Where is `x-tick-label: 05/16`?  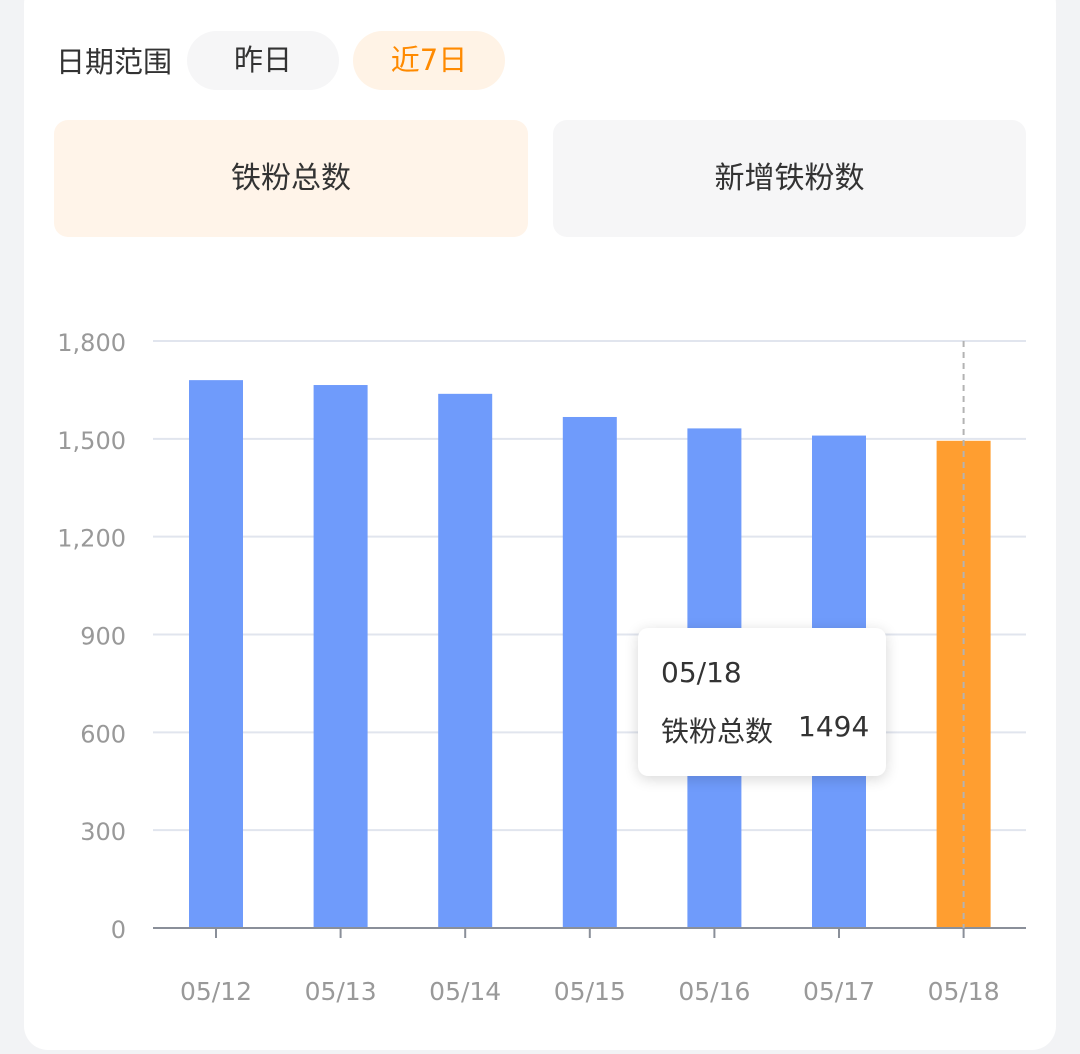 x-tick-label: 05/16 is located at coordinates (714, 991).